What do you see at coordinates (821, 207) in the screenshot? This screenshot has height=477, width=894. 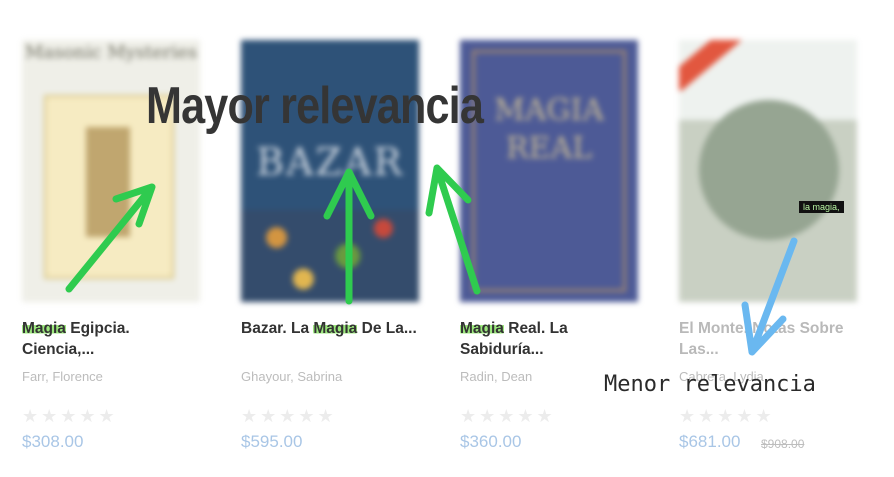 I see `term-tag: la magia,` at bounding box center [821, 207].